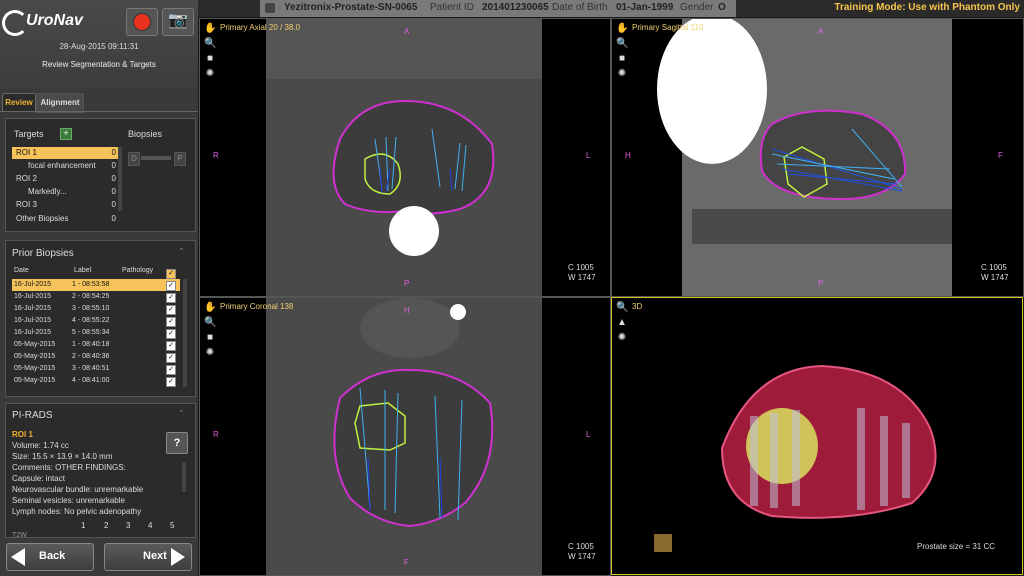  I want to click on header-pathology: Pathology, so click(138, 270).